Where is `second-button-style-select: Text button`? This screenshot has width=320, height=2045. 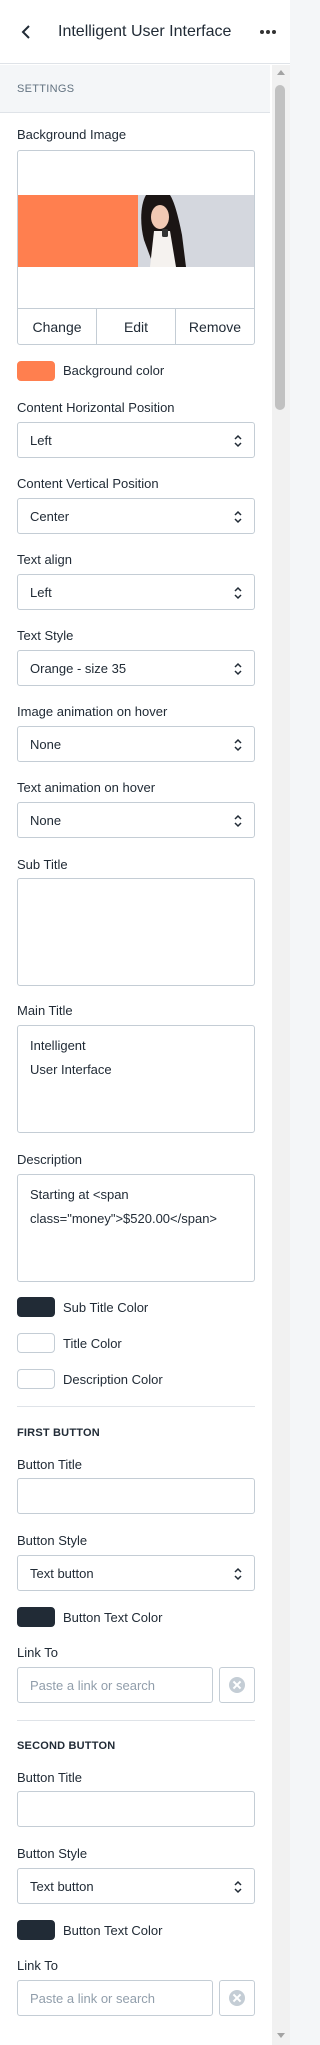
second-button-style-select: Text button is located at coordinates (136, 1886).